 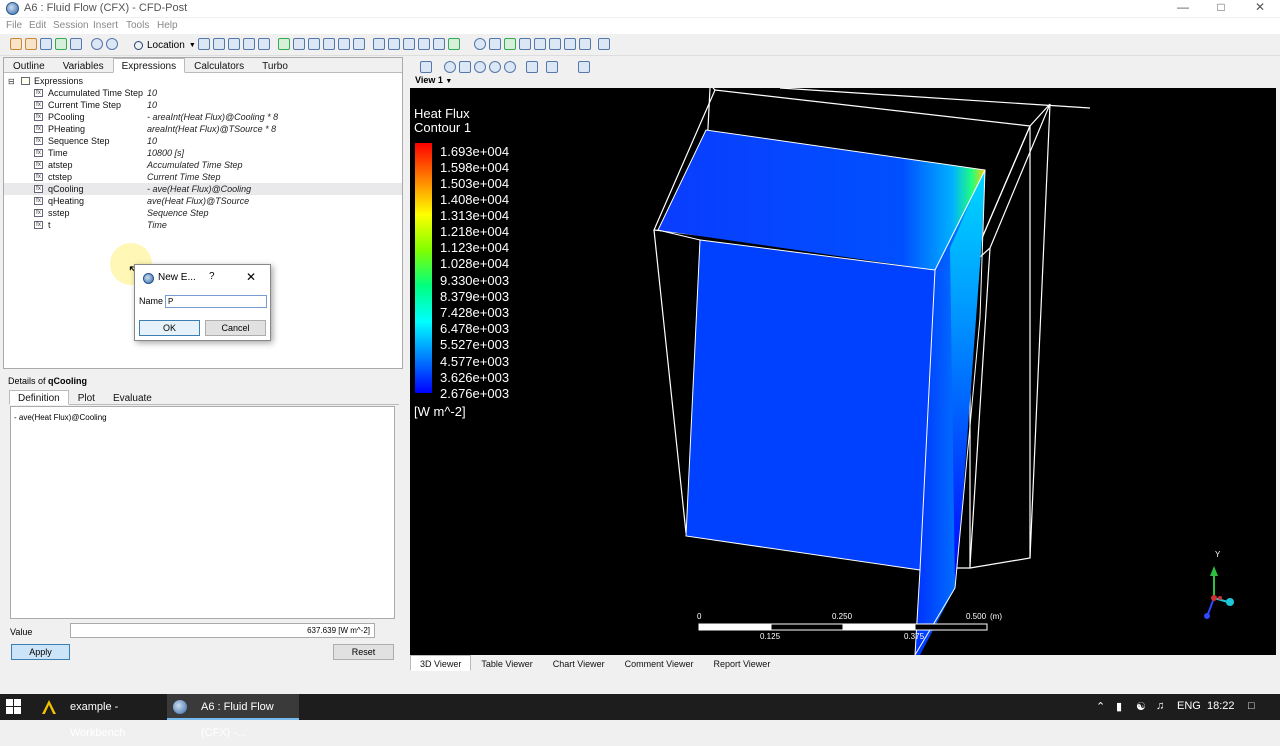 What do you see at coordinates (14, 25) in the screenshot?
I see `menu-file: File` at bounding box center [14, 25].